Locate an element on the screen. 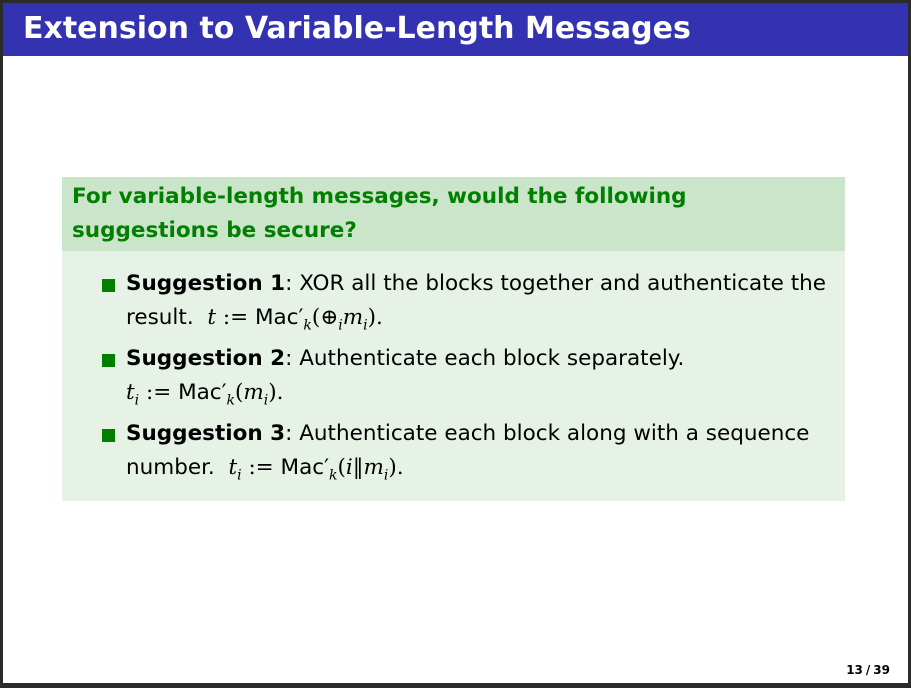  formula: ti := Mac′k(i‖mi). is located at coordinates (312, 469).